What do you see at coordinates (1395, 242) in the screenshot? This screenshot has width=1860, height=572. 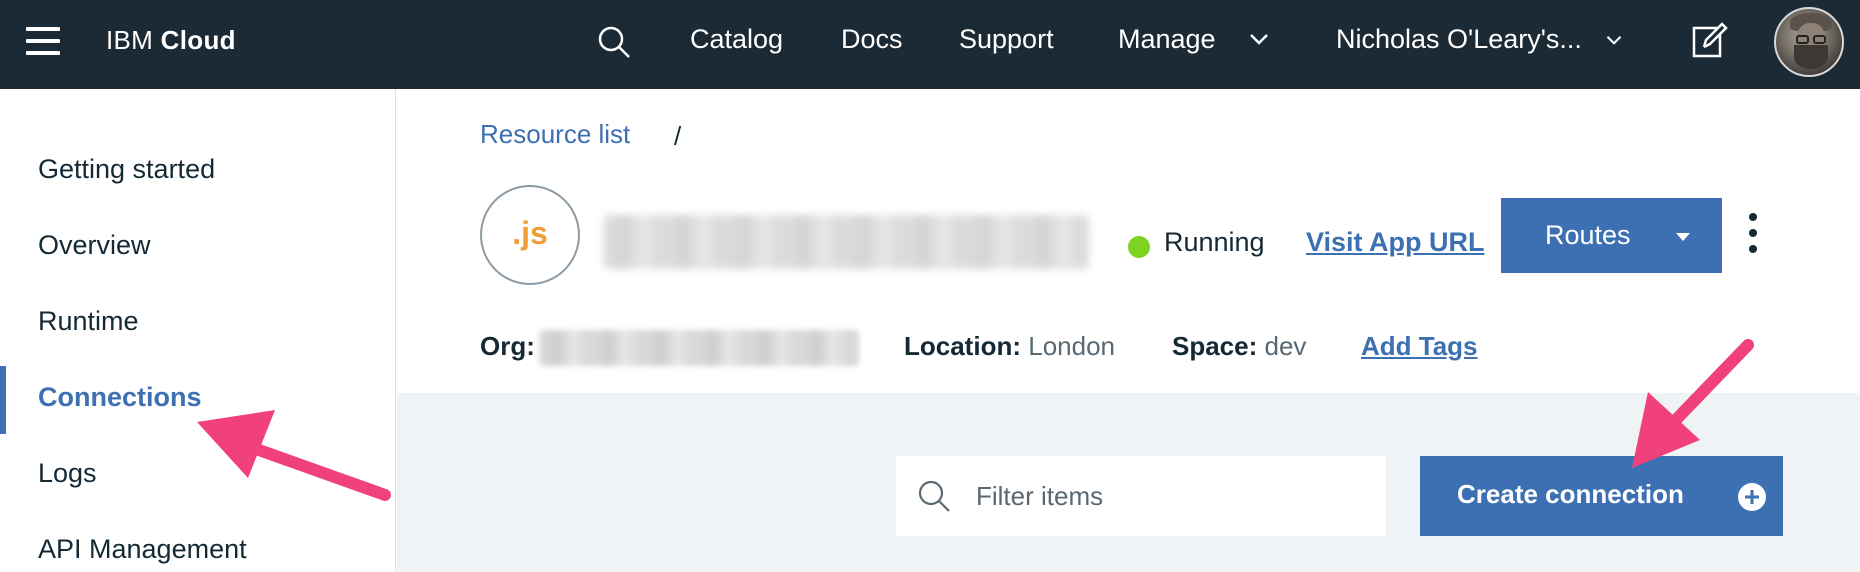 I see `visit-app-url-link: Visit App URL` at bounding box center [1395, 242].